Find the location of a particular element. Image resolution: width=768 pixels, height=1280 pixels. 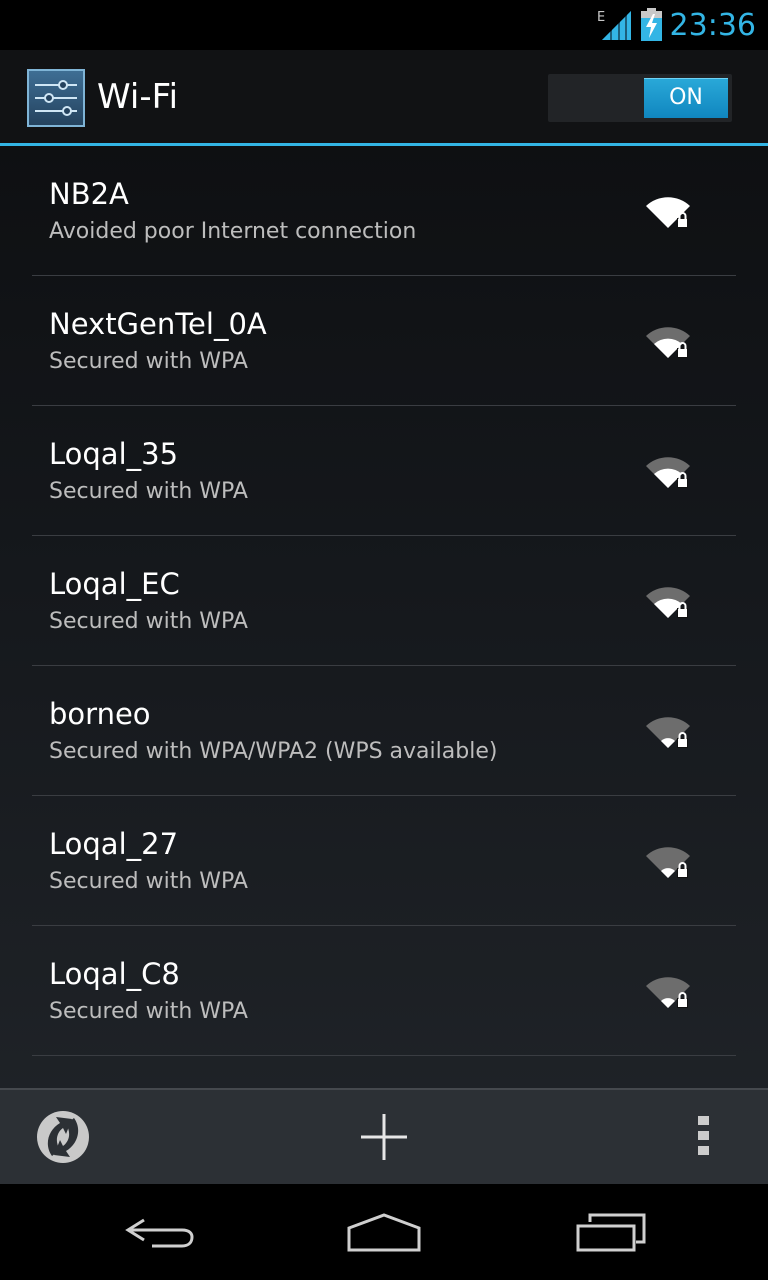

network-ssid: Loqal_27 is located at coordinates (114, 844).